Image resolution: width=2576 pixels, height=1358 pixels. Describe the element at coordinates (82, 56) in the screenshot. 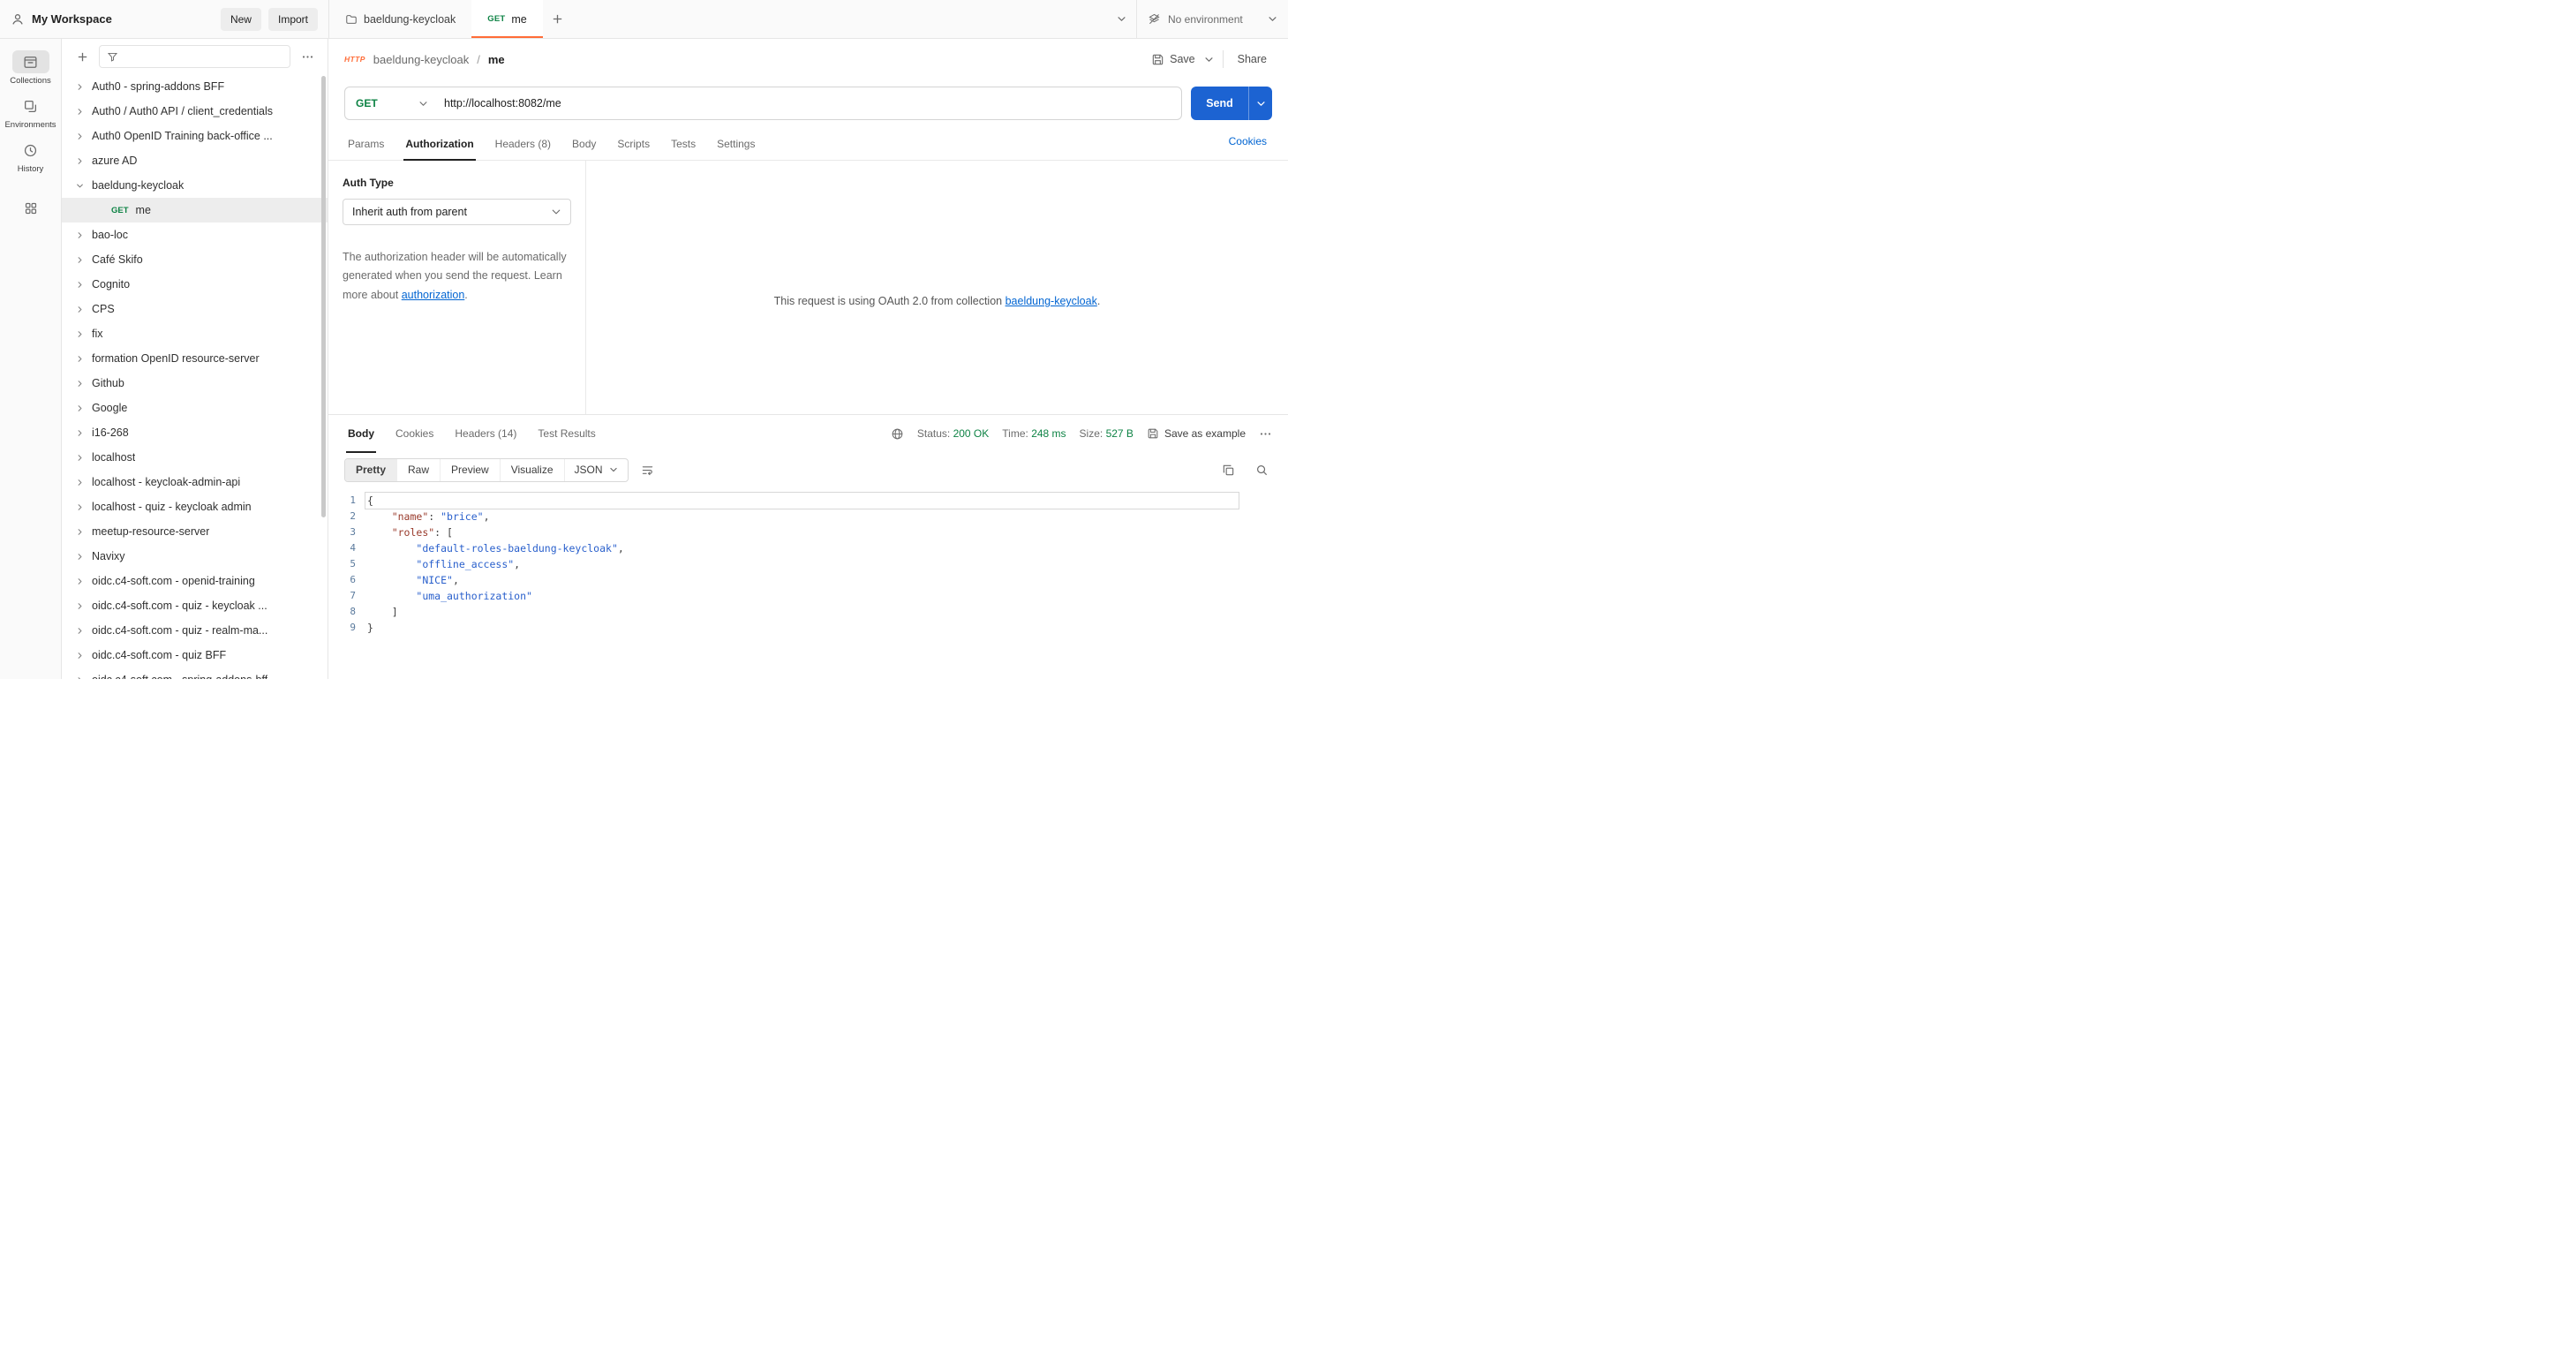

I see `add-collection-button` at that location.